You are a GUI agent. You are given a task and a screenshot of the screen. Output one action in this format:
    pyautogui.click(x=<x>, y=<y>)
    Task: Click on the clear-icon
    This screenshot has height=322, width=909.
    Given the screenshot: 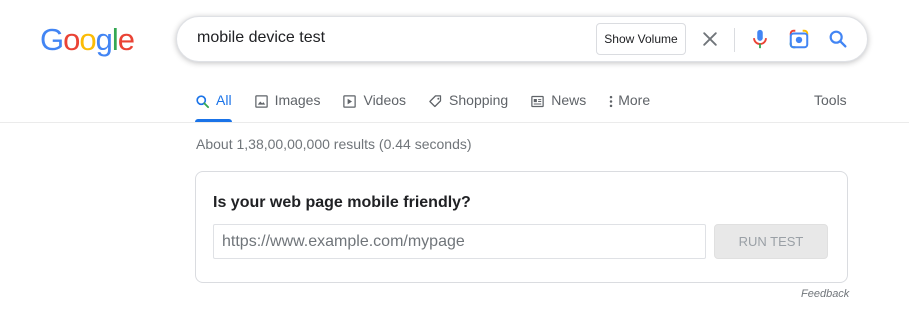 What is the action you would take?
    pyautogui.click(x=710, y=39)
    